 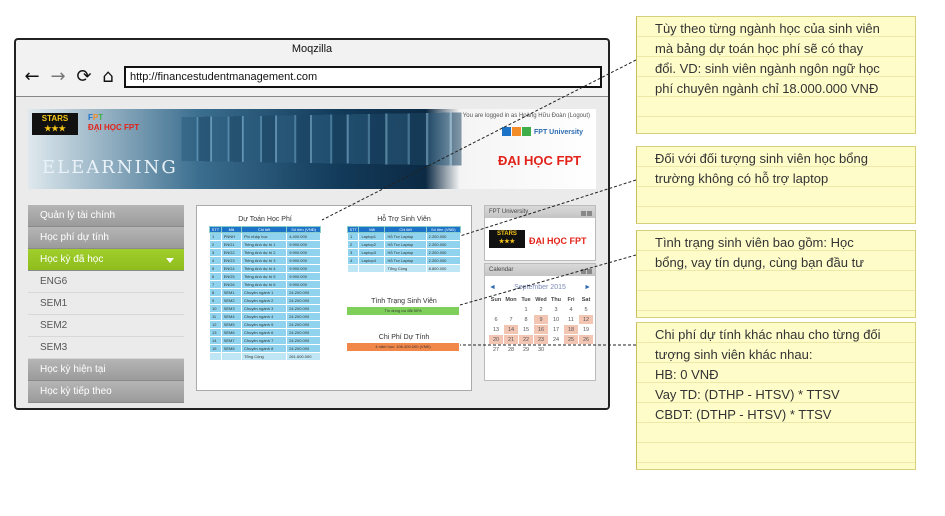 What do you see at coordinates (511, 339) in the screenshot?
I see `calendar-day: 21` at bounding box center [511, 339].